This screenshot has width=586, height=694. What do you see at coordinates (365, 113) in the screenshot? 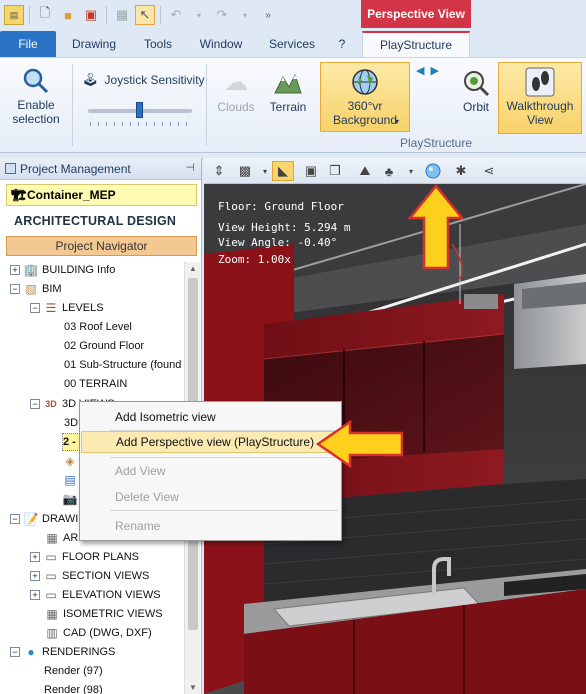
I see `background-label: 360°vr Background` at bounding box center [365, 113].